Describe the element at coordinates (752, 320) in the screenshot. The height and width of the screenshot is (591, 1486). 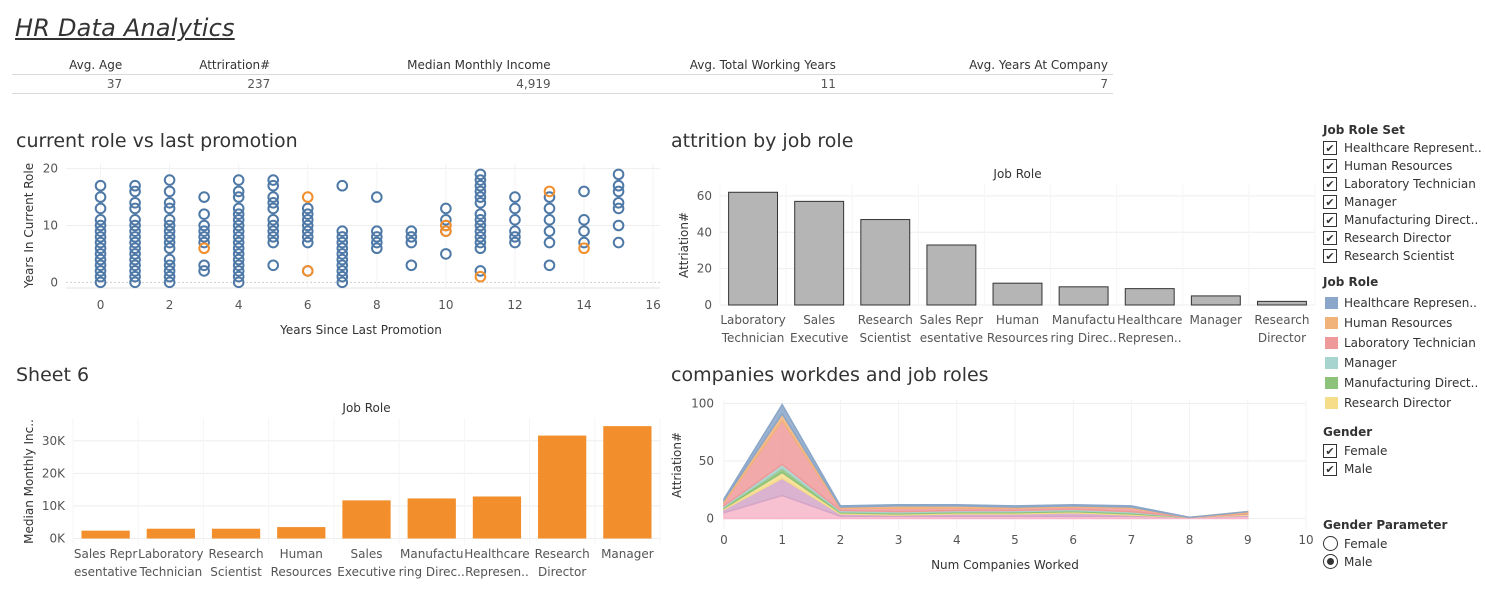
I see `category-label: Laboratory` at that location.